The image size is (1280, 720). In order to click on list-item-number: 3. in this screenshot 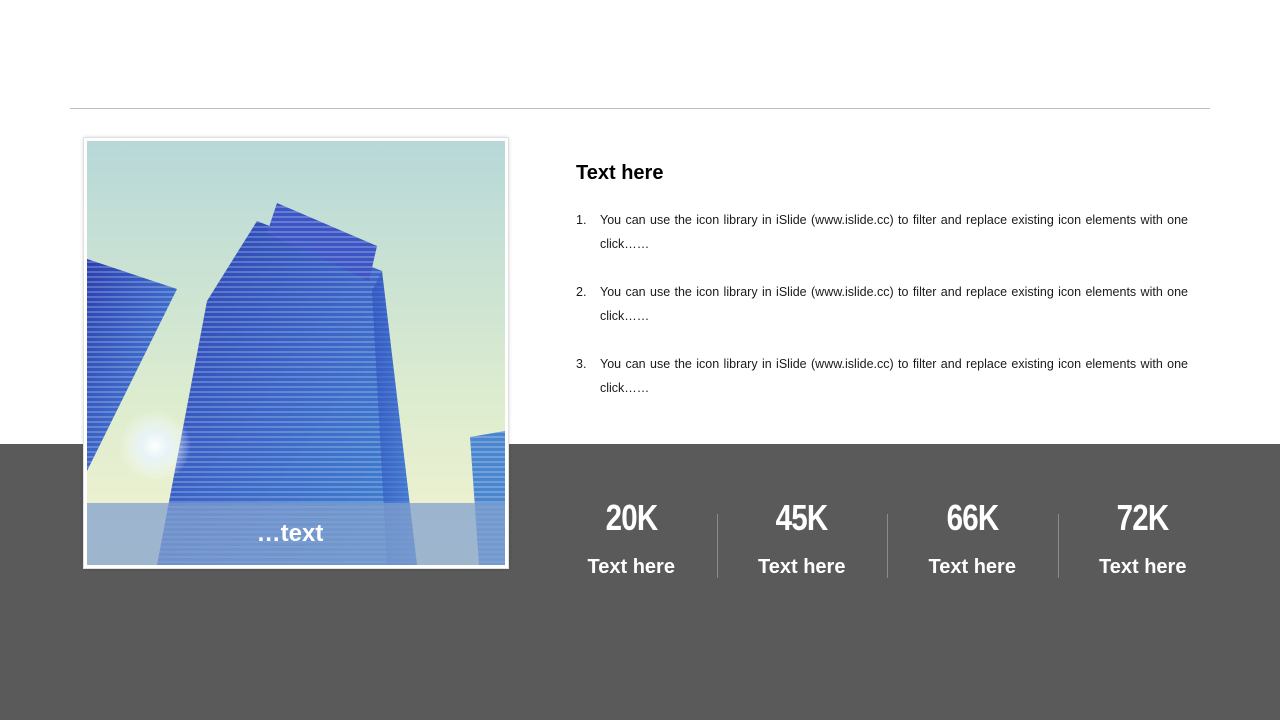, I will do `click(581, 364)`.